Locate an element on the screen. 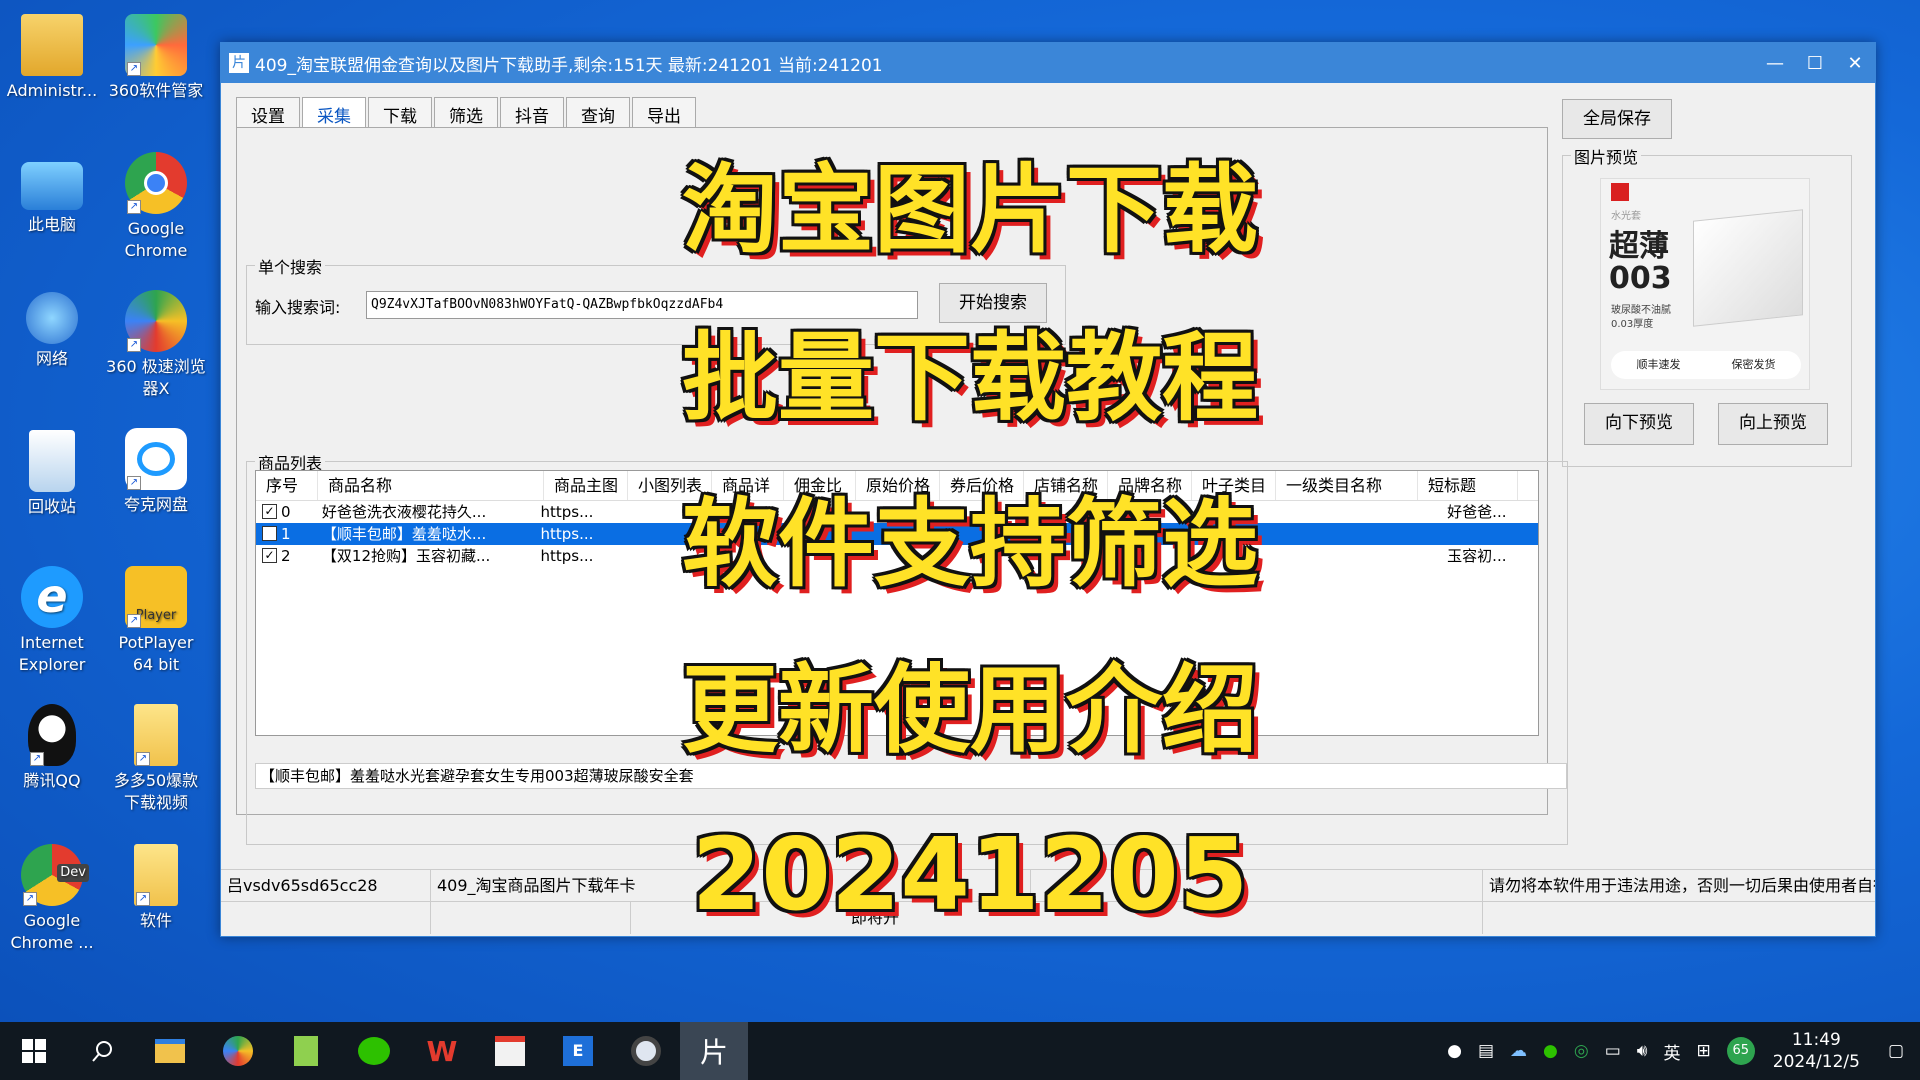  wps-icon: W is located at coordinates (442, 1051).